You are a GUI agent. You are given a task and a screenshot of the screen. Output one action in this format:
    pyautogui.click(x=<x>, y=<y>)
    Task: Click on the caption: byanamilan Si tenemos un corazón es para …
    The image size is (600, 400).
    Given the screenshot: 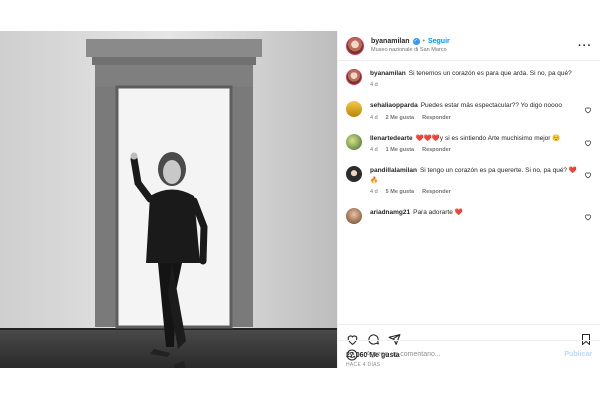 What is the action you would take?
    pyautogui.click(x=469, y=79)
    